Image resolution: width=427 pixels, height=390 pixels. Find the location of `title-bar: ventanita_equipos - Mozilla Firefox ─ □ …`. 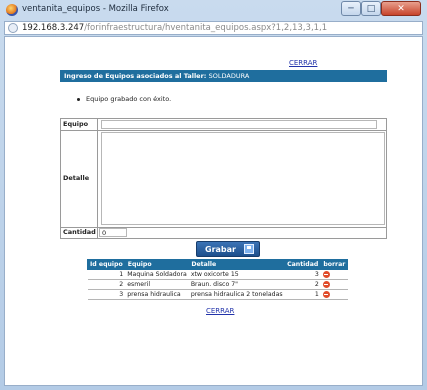

title-bar: ventanita_equipos - Mozilla Firefox ─ □ … is located at coordinates (213, 10).